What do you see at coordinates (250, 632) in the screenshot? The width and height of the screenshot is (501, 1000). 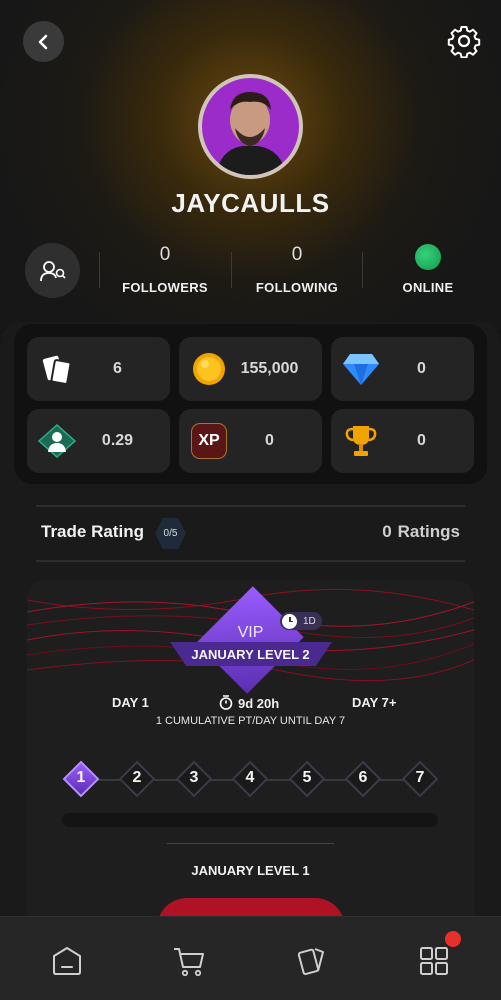 I see `vip-title: VIP` at bounding box center [250, 632].